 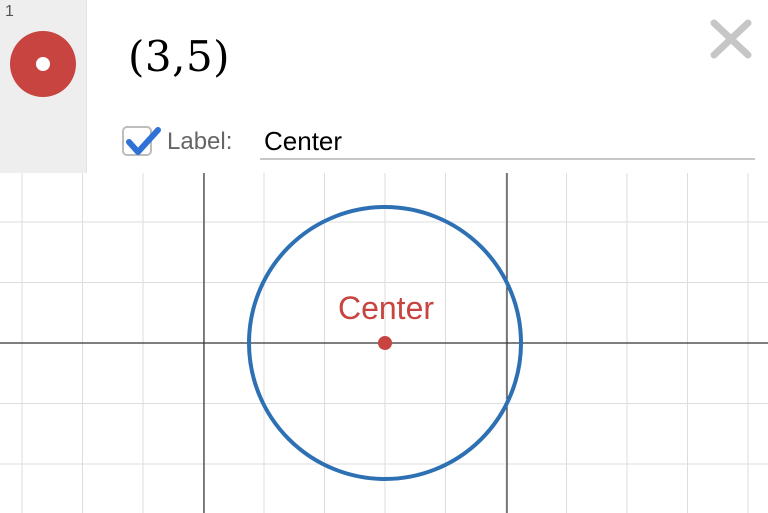 I want to click on delete-expression-button, so click(x=731, y=39).